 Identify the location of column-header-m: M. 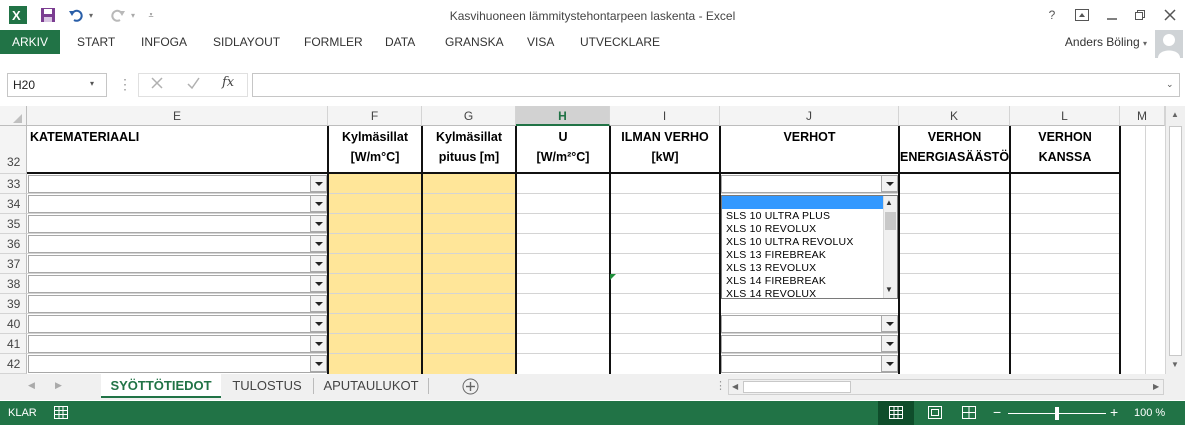
(1142, 116).